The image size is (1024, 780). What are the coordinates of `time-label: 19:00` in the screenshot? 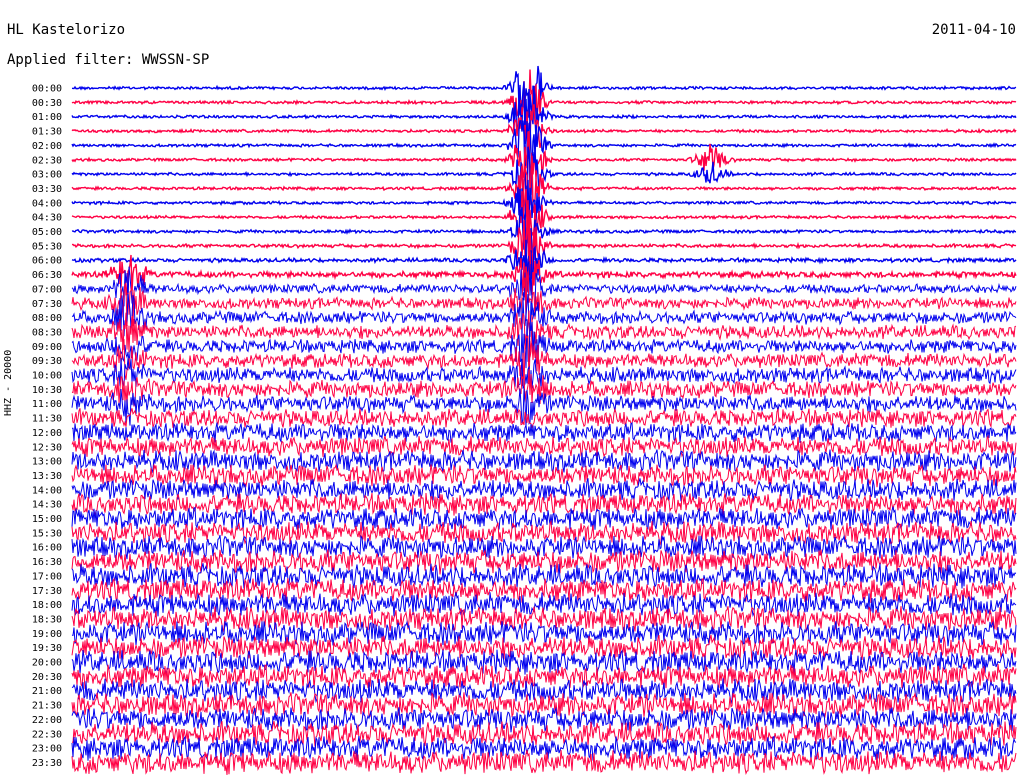 It's located at (47, 634).